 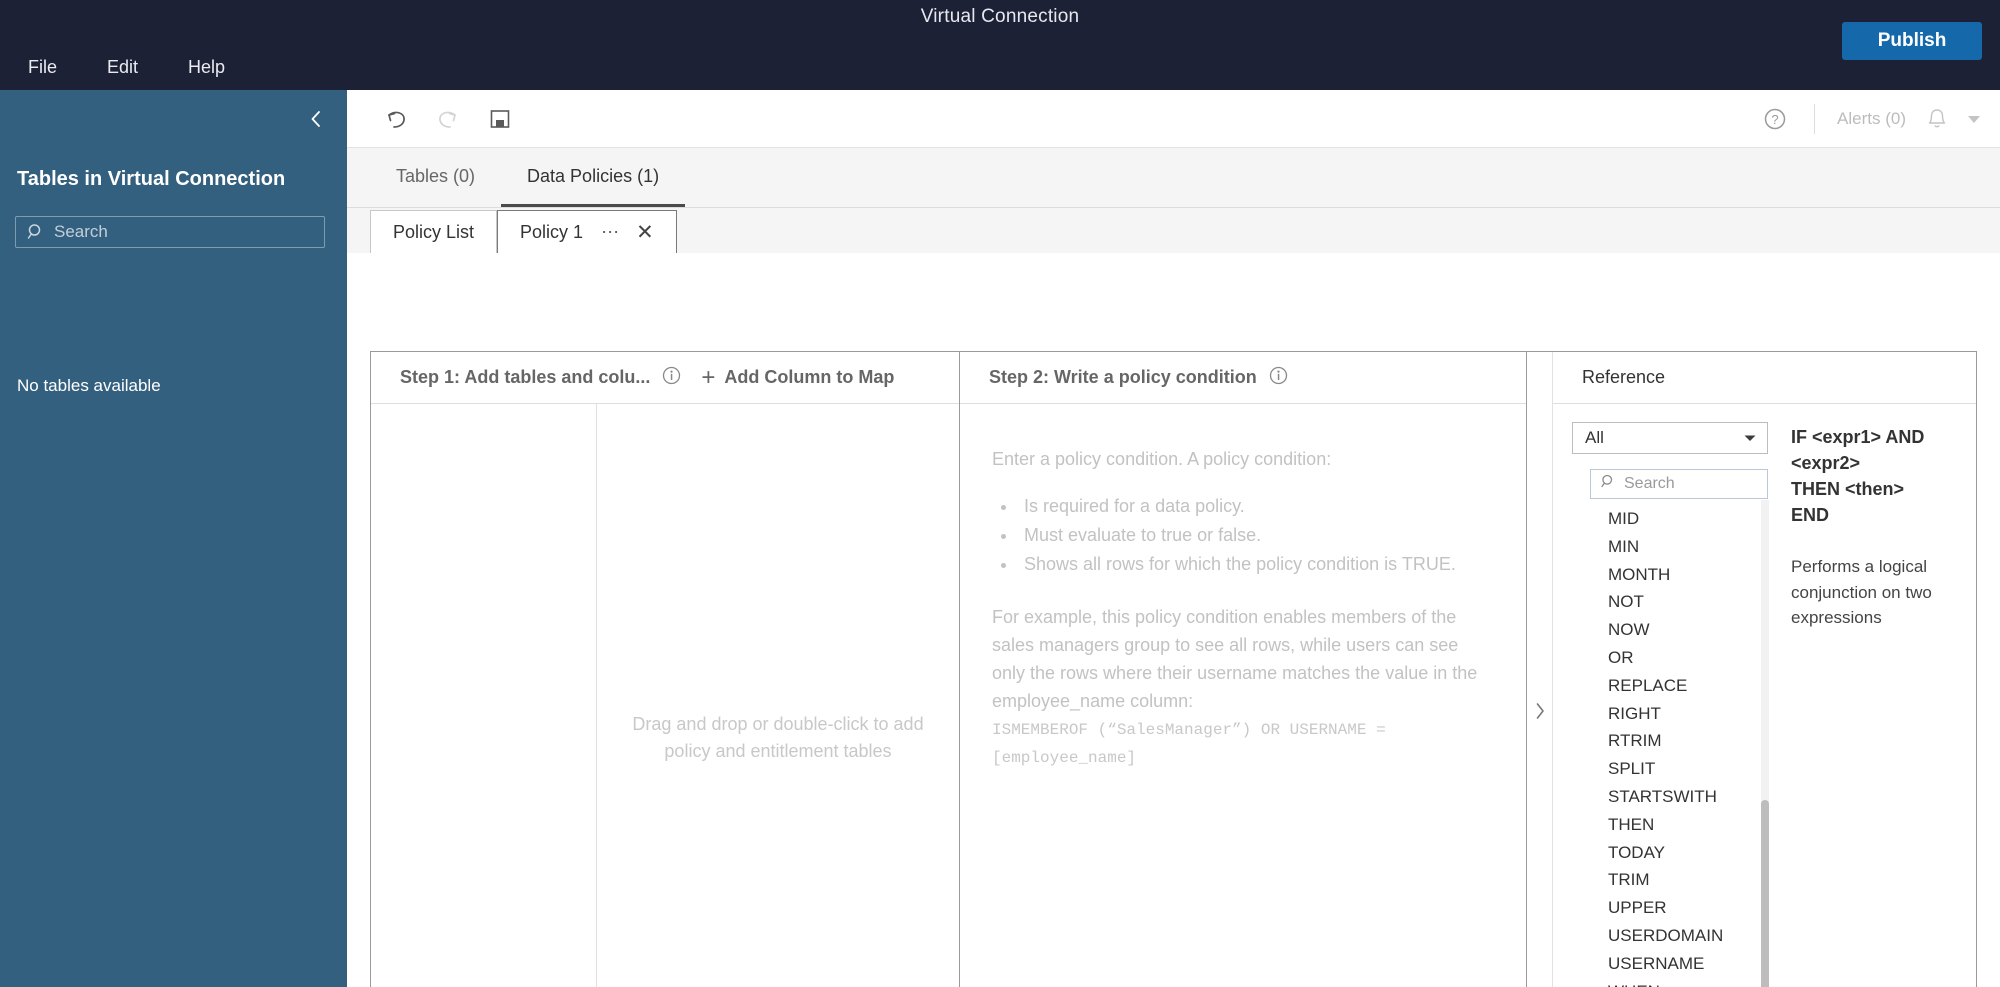 I want to click on tab-policy-list: Policy List, so click(x=434, y=231).